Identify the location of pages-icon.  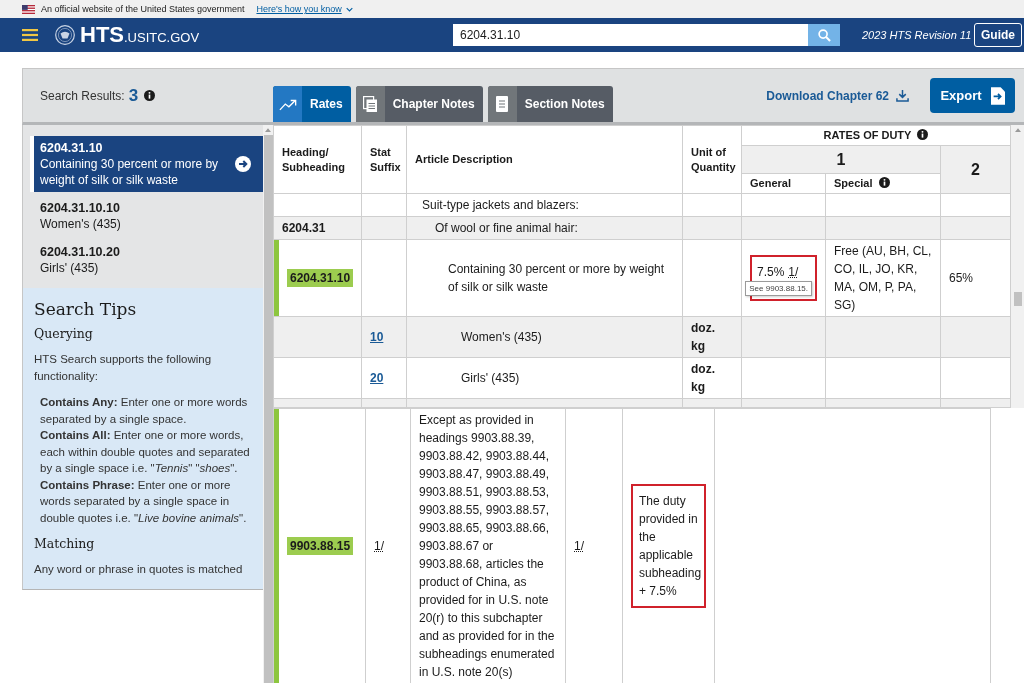
(370, 104).